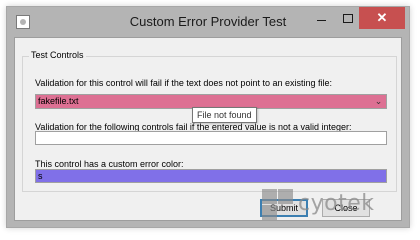 This screenshot has height=240, width=420. What do you see at coordinates (378, 101) in the screenshot?
I see `chevron-down-icon: ⌄` at bounding box center [378, 101].